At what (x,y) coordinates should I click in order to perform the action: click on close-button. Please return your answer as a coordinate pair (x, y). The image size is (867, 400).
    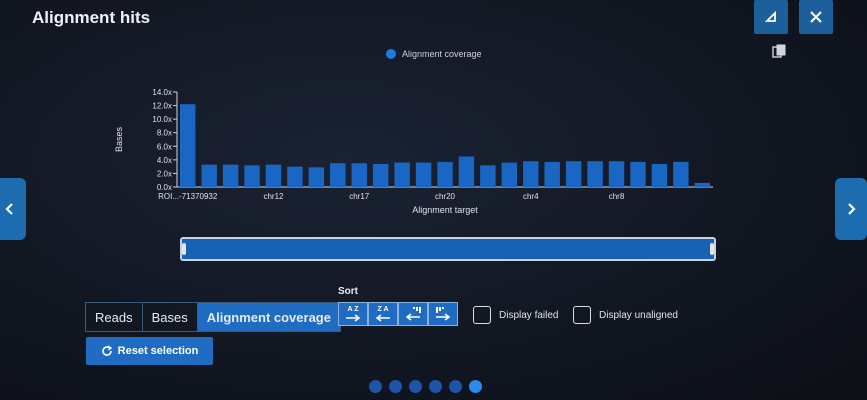
    Looking at the image, I should click on (816, 17).